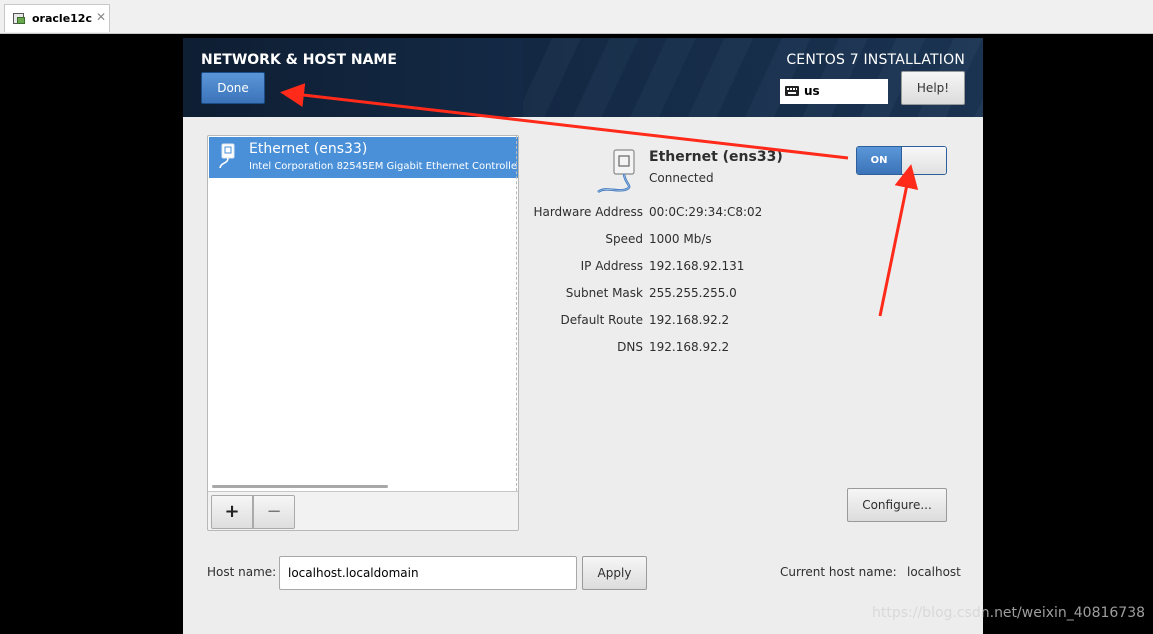 Image resolution: width=1153 pixels, height=634 pixels. Describe the element at coordinates (611, 266) in the screenshot. I see `property-label: IP Address` at that location.